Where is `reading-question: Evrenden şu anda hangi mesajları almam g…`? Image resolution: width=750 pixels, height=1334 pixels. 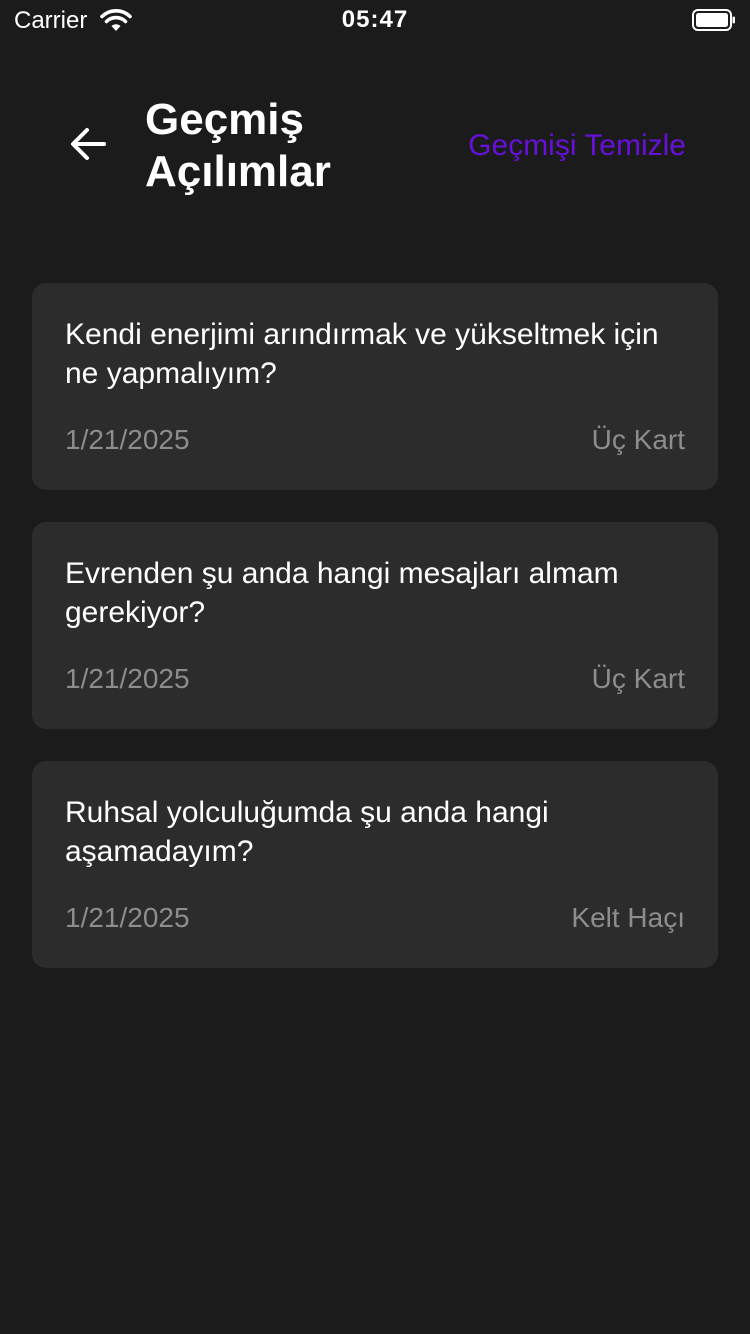
reading-question: Evrenden şu anda hangi mesajları almam g… is located at coordinates (342, 593).